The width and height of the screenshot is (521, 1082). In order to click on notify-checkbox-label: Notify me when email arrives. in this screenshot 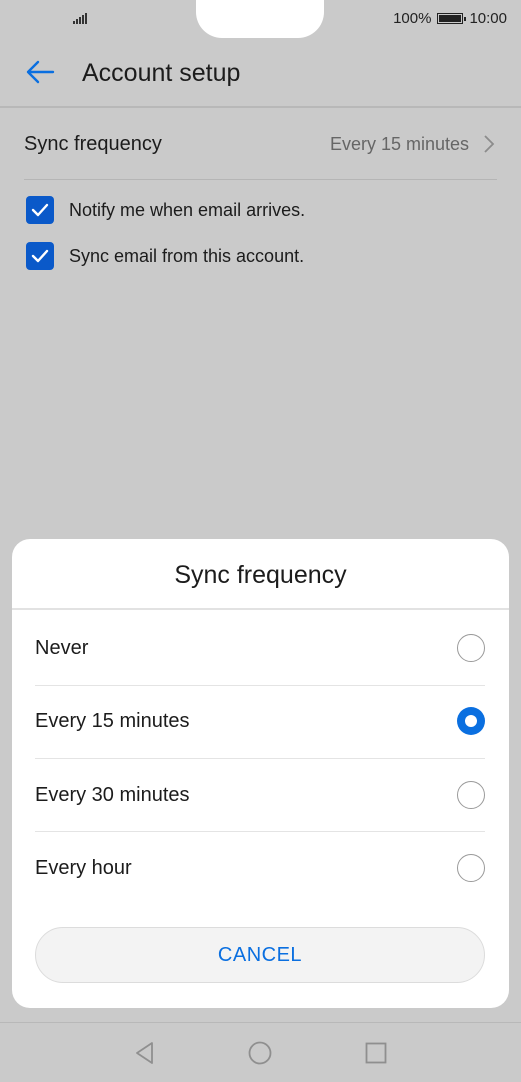, I will do `click(187, 209)`.